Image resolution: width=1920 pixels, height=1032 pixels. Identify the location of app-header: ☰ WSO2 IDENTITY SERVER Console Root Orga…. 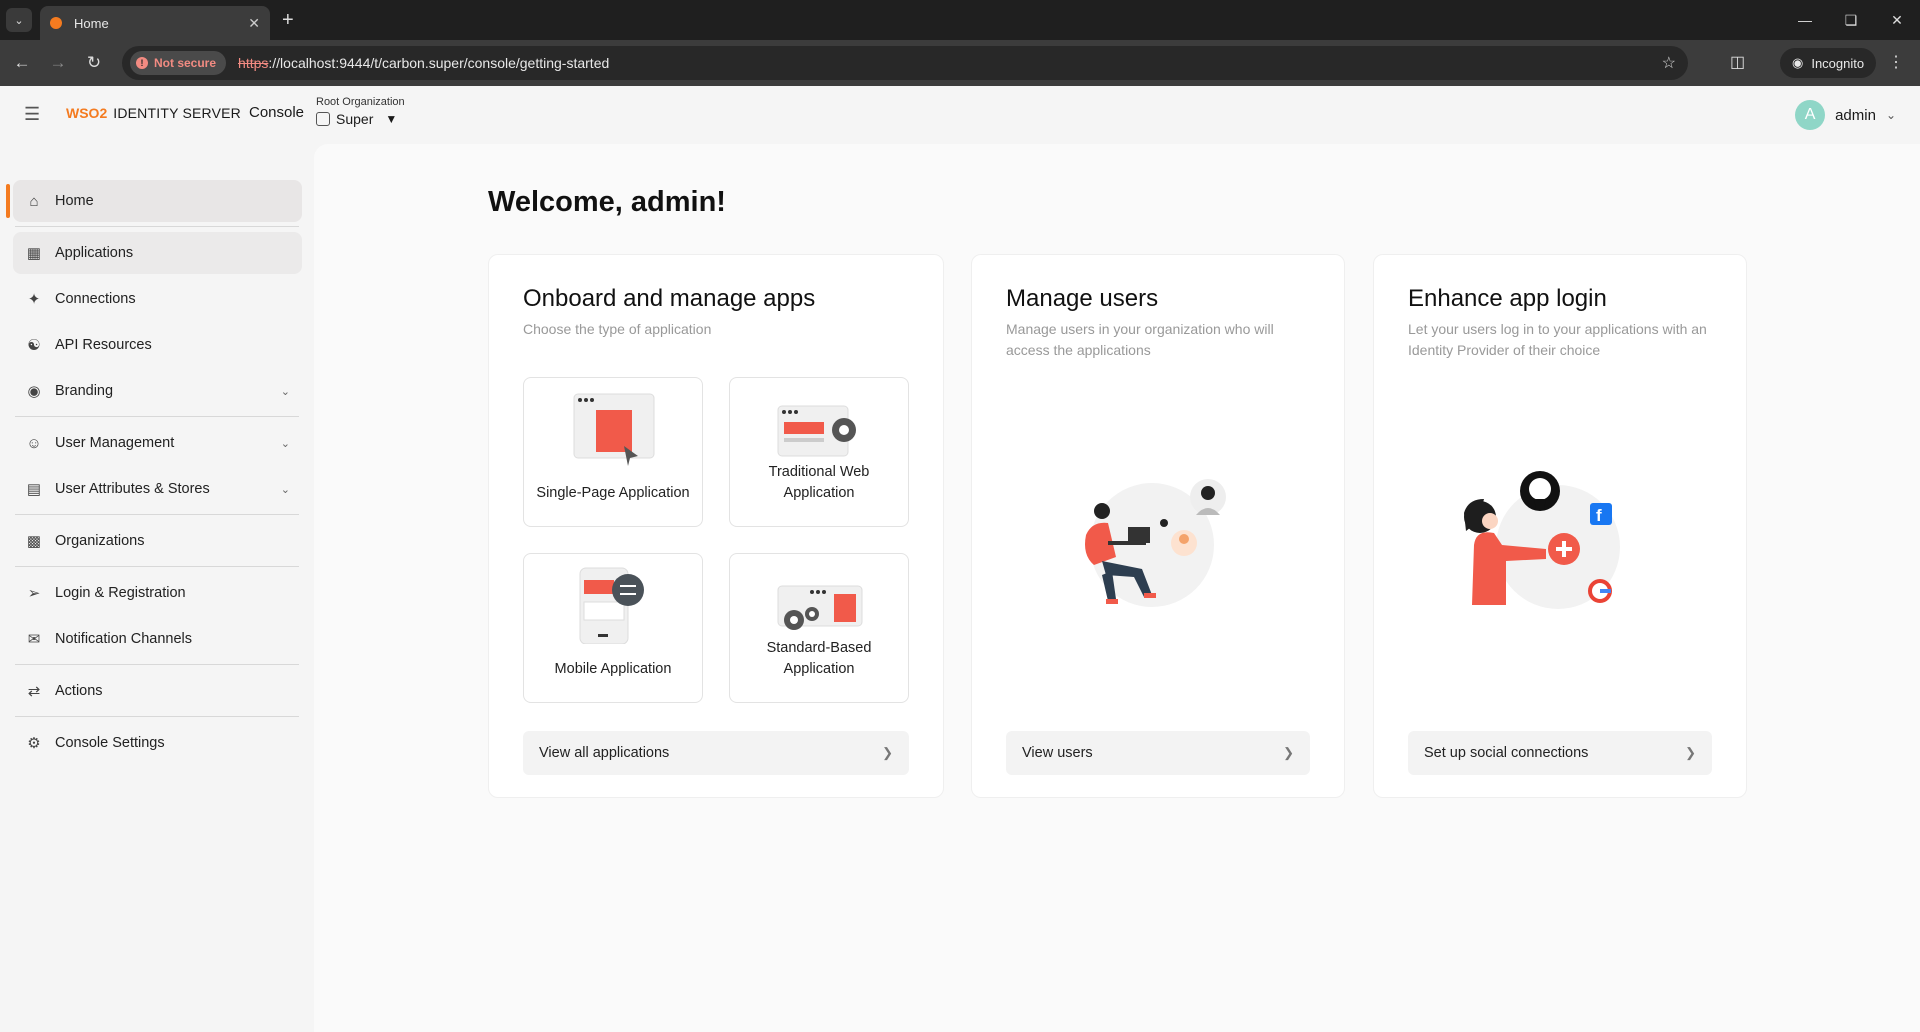
(960, 115).